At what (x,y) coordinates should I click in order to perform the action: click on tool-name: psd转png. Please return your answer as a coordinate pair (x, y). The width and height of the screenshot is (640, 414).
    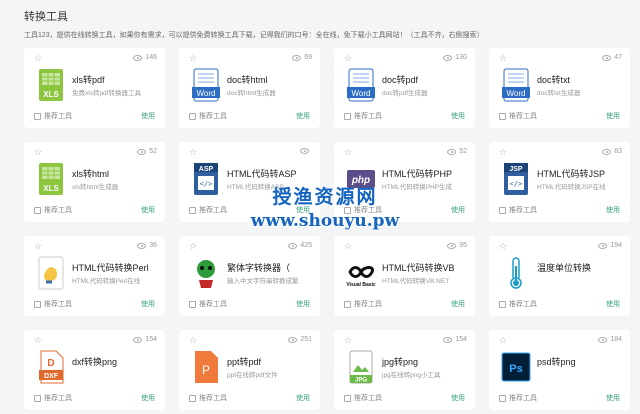
    Looking at the image, I should click on (556, 361).